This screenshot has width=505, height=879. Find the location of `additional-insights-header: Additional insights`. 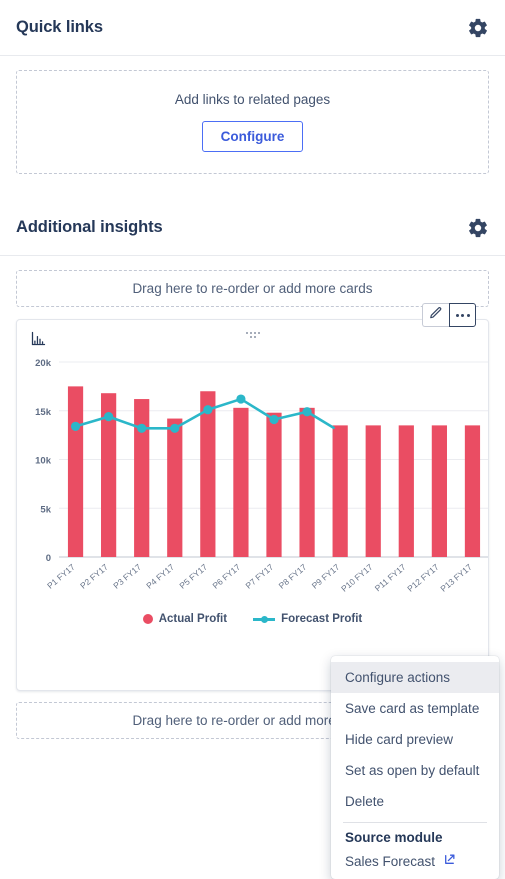

additional-insights-header: Additional insights is located at coordinates (252, 228).